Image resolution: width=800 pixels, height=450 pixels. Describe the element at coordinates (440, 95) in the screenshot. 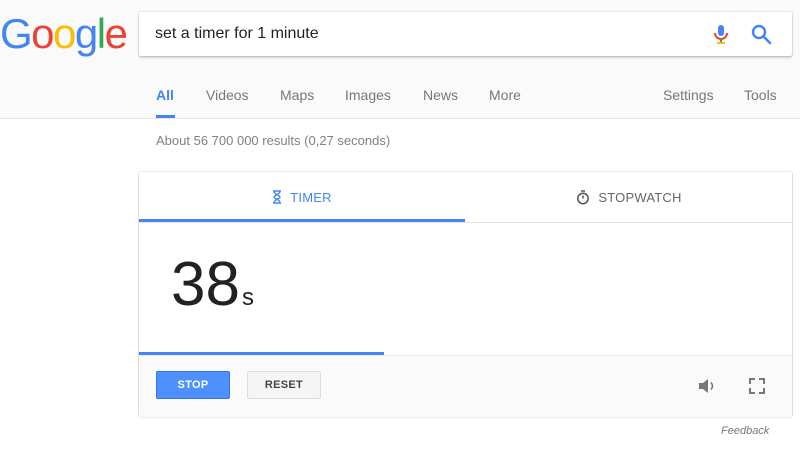

I see `tab-news: News` at that location.